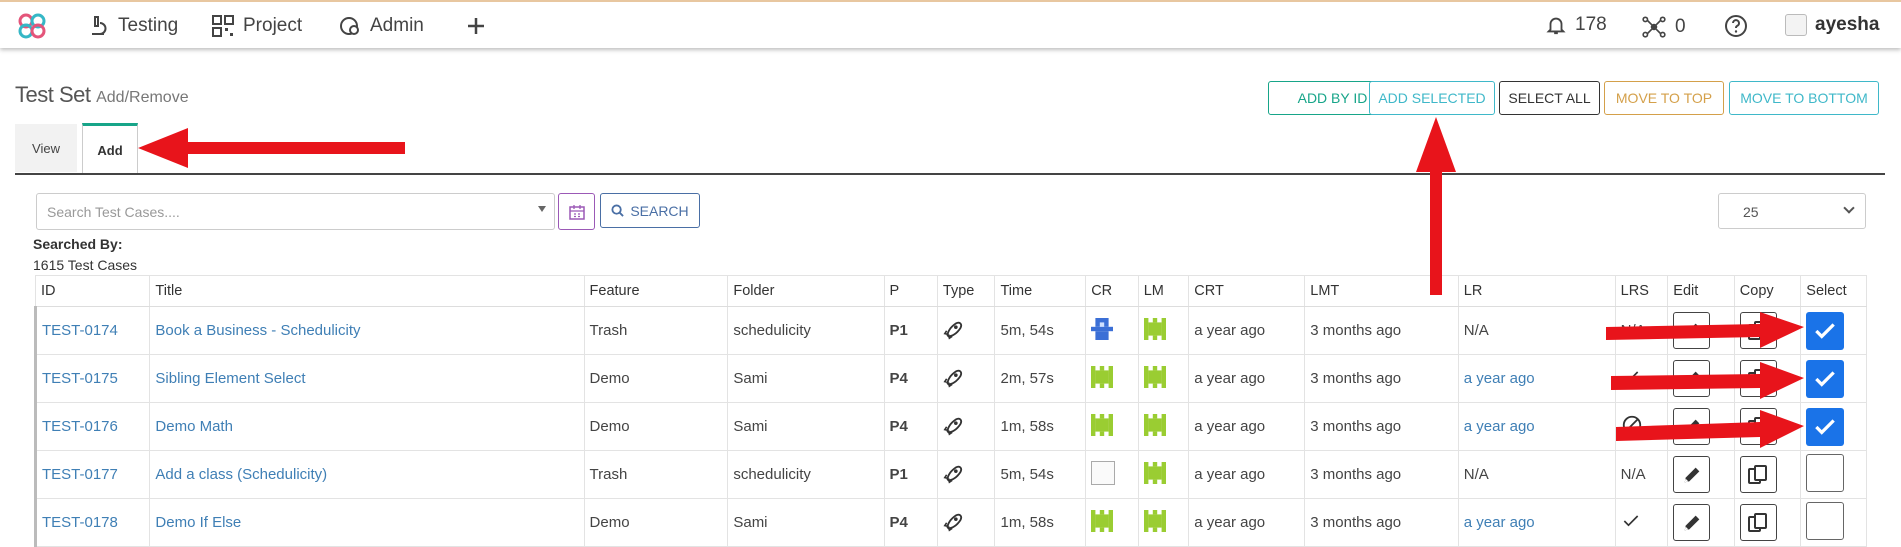 The width and height of the screenshot is (1901, 547). I want to click on column-header-cr: CR, so click(1112, 291).